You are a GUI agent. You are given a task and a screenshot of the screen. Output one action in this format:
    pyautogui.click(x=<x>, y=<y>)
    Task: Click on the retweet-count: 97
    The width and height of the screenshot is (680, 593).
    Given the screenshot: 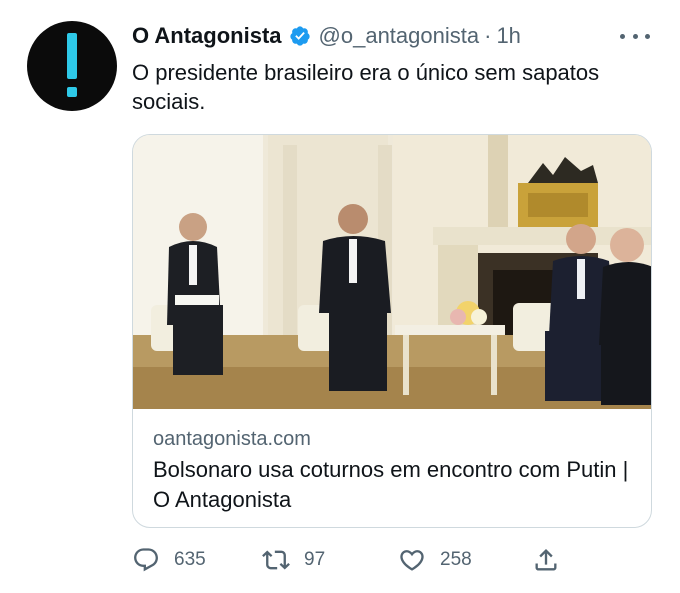 What is the action you would take?
    pyautogui.click(x=315, y=559)
    